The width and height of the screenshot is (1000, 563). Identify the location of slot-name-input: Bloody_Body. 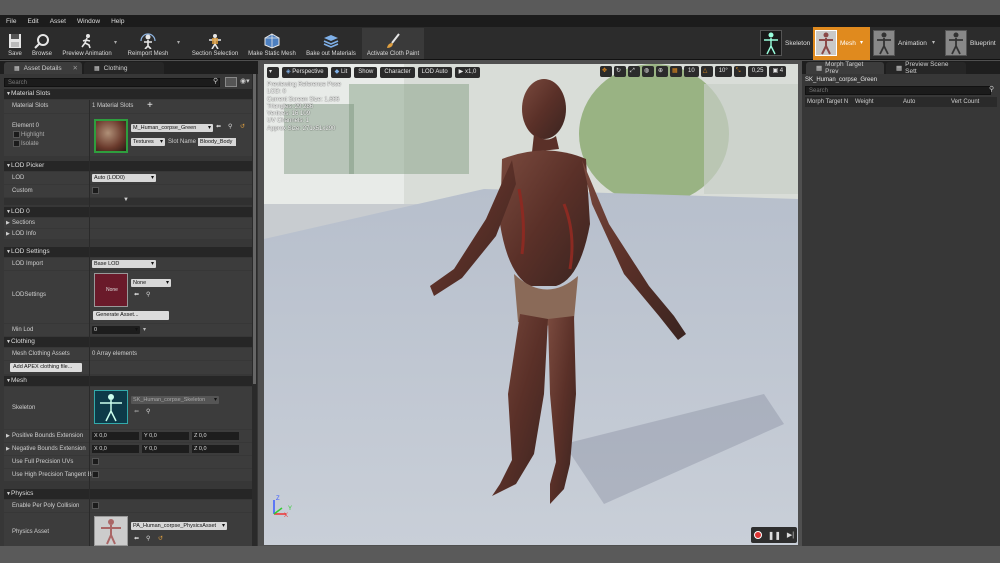
(217, 142).